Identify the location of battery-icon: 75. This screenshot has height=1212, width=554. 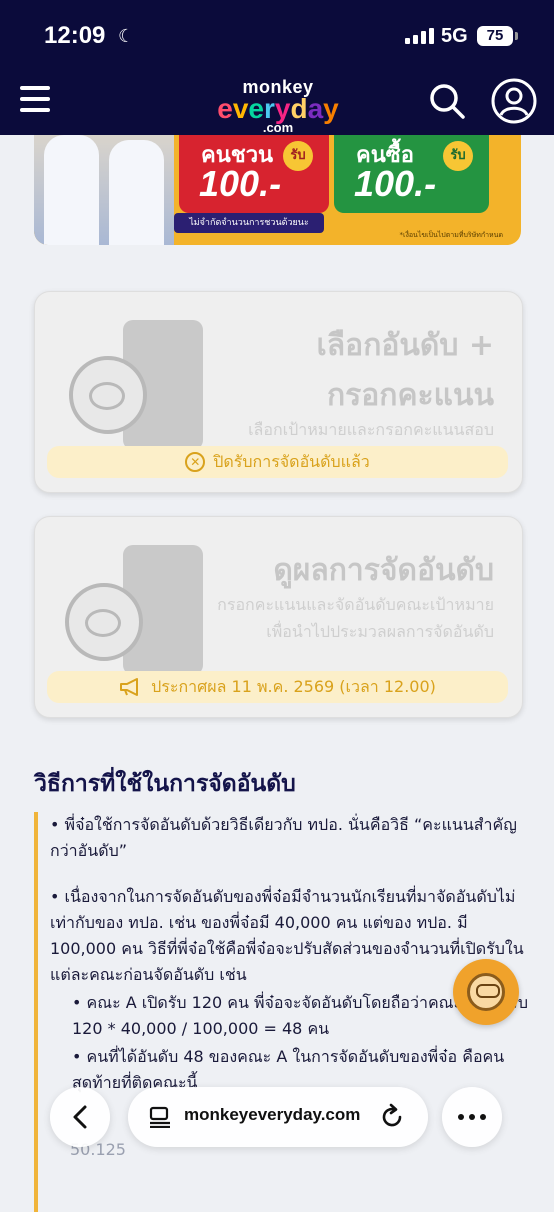
(497, 36).